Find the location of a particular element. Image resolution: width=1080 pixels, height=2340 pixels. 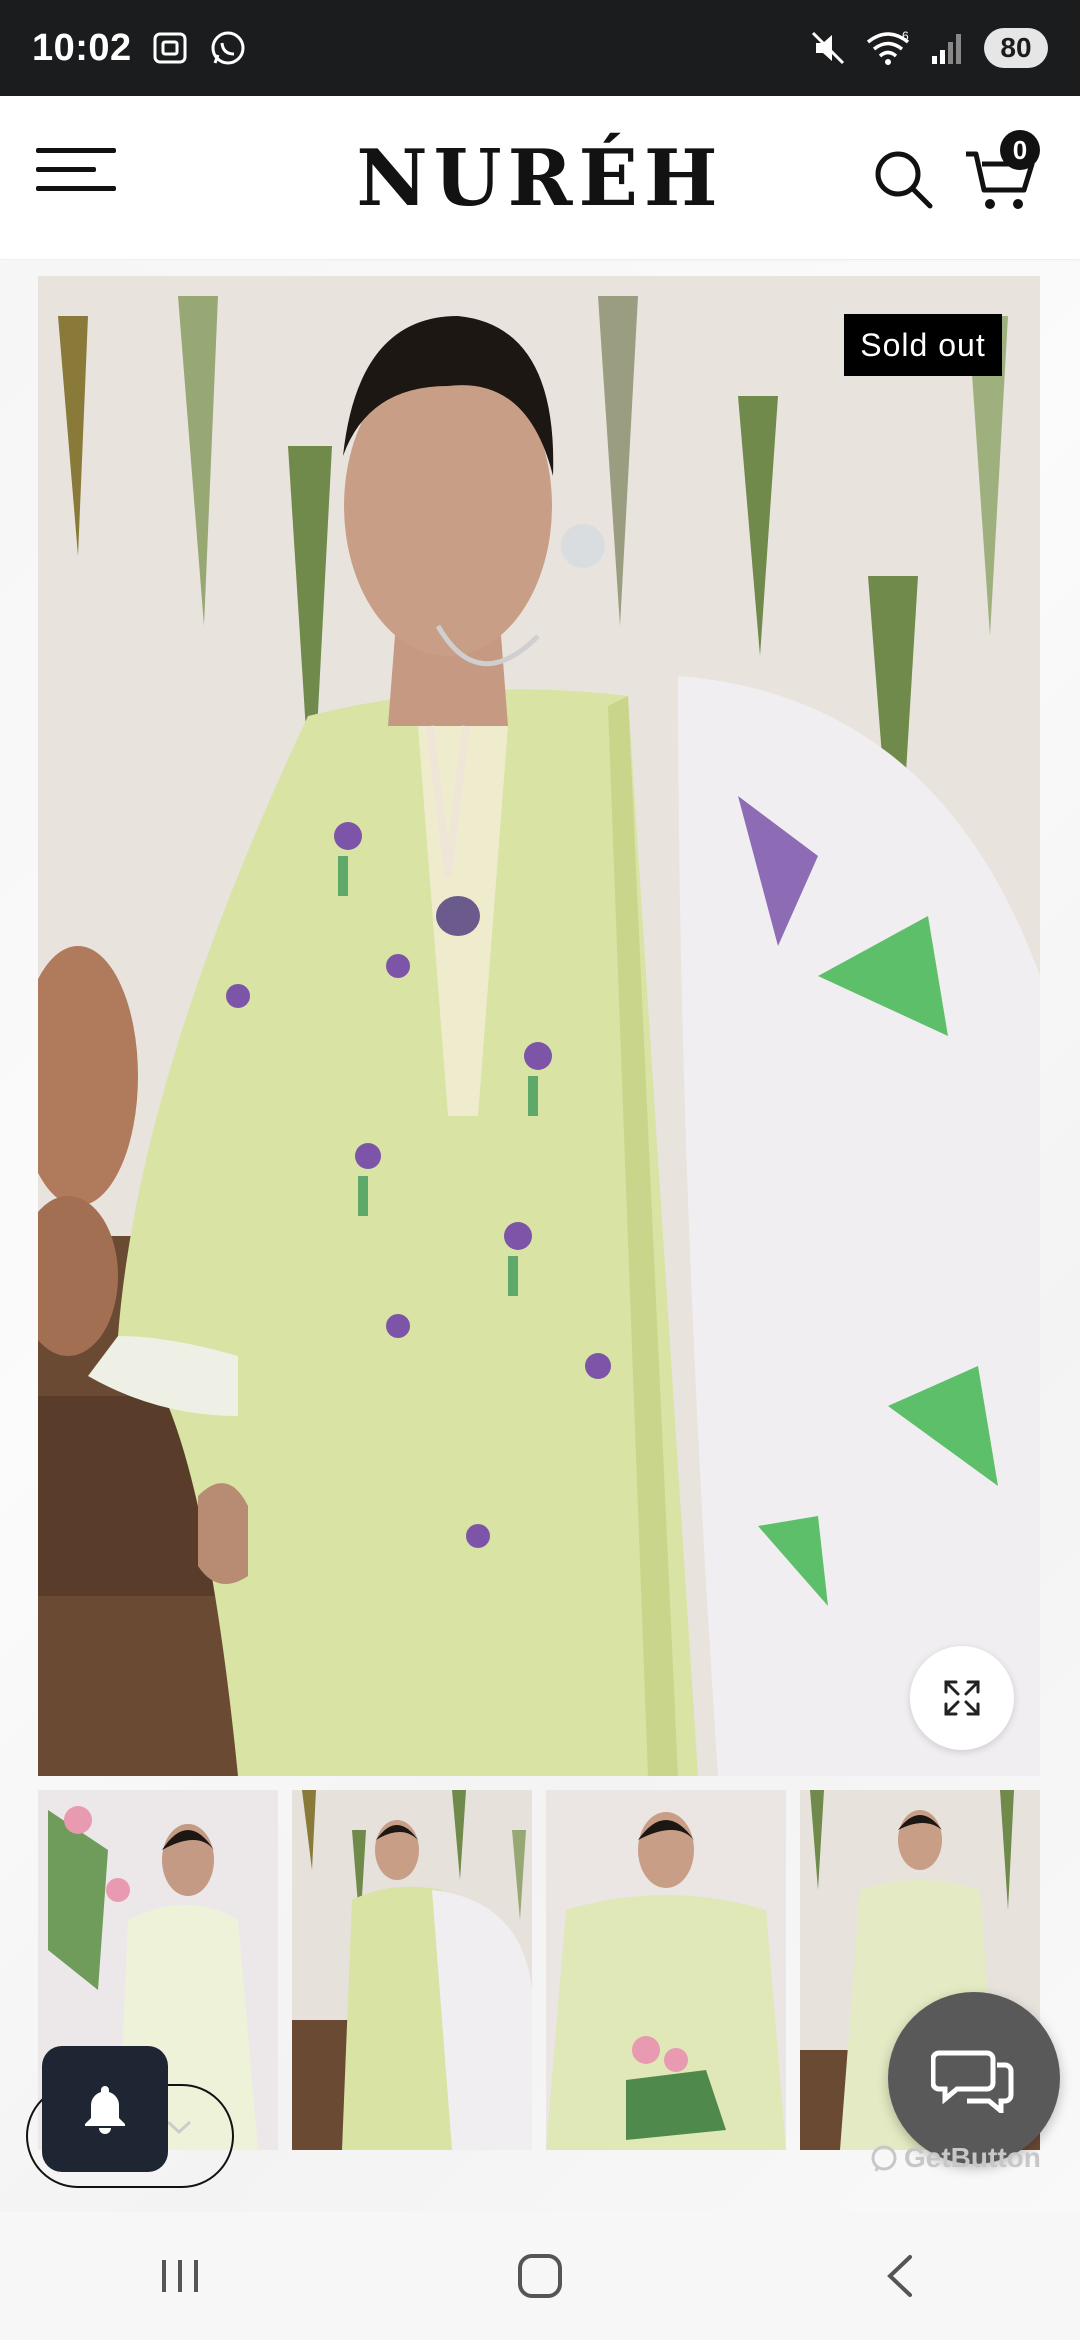

getbutton-logo-icon is located at coordinates (884, 2158).